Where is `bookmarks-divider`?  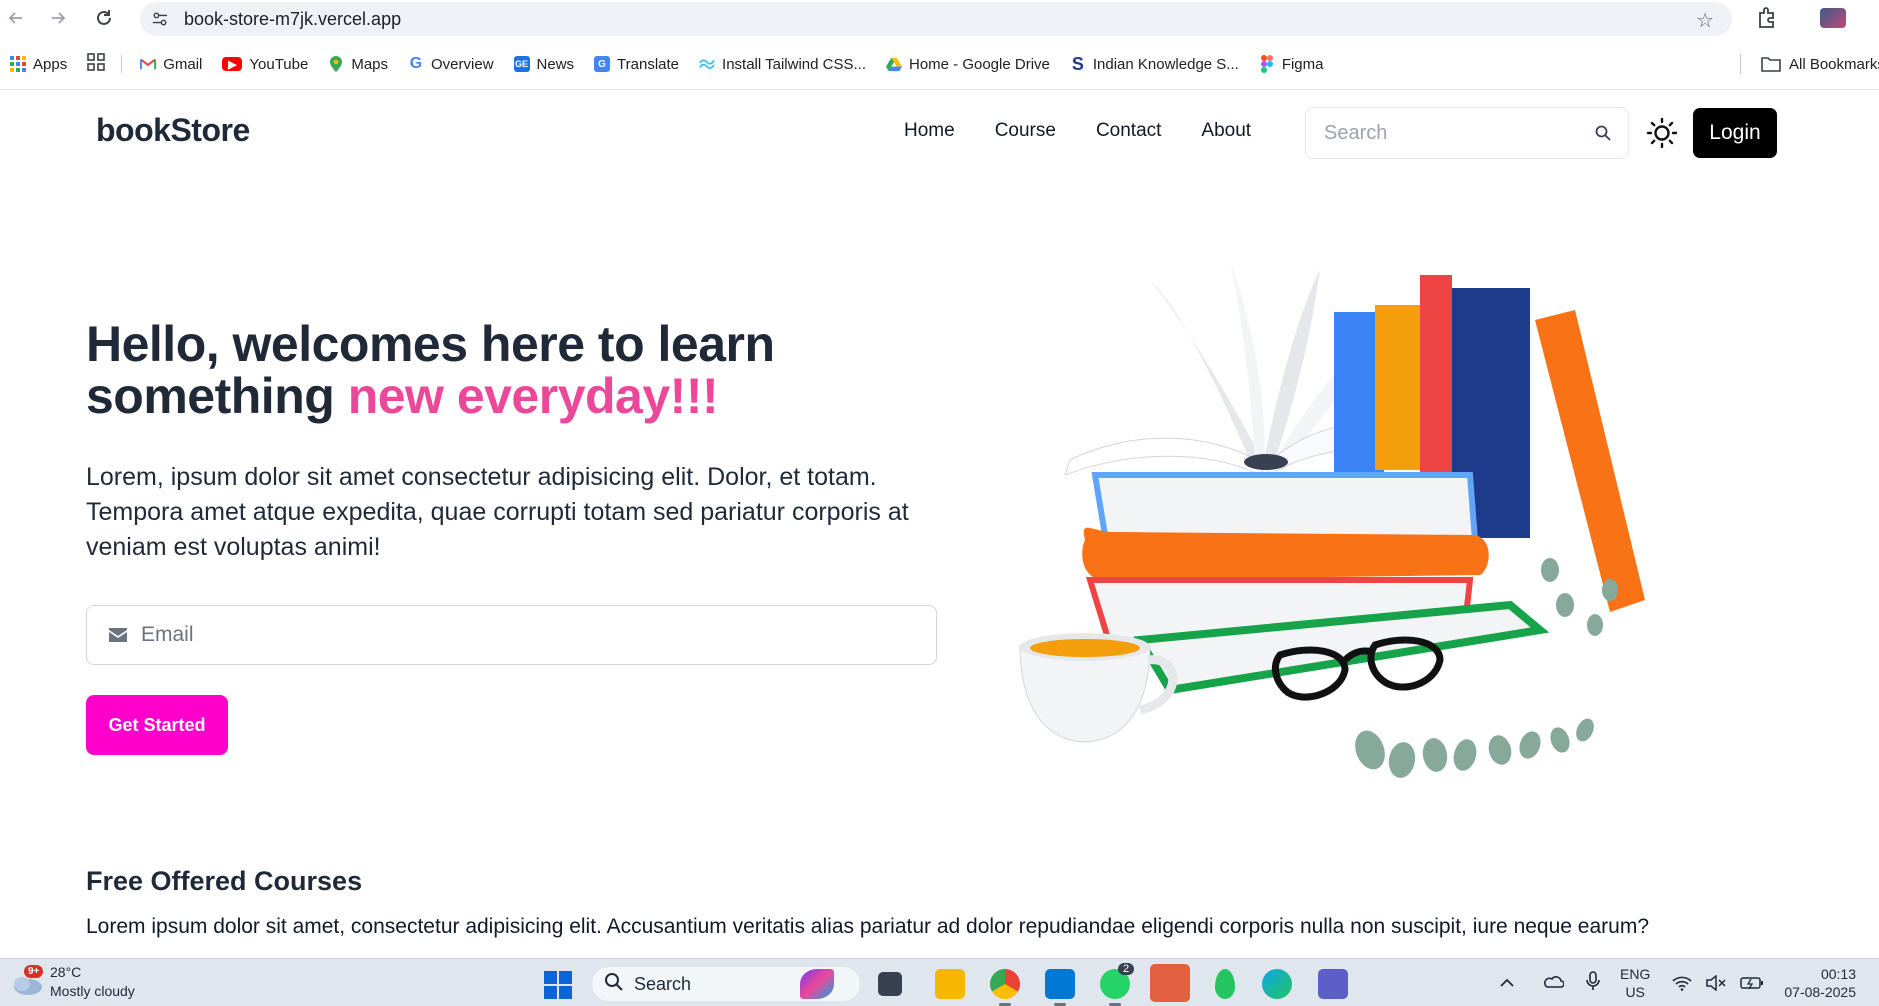 bookmarks-divider is located at coordinates (1740, 64).